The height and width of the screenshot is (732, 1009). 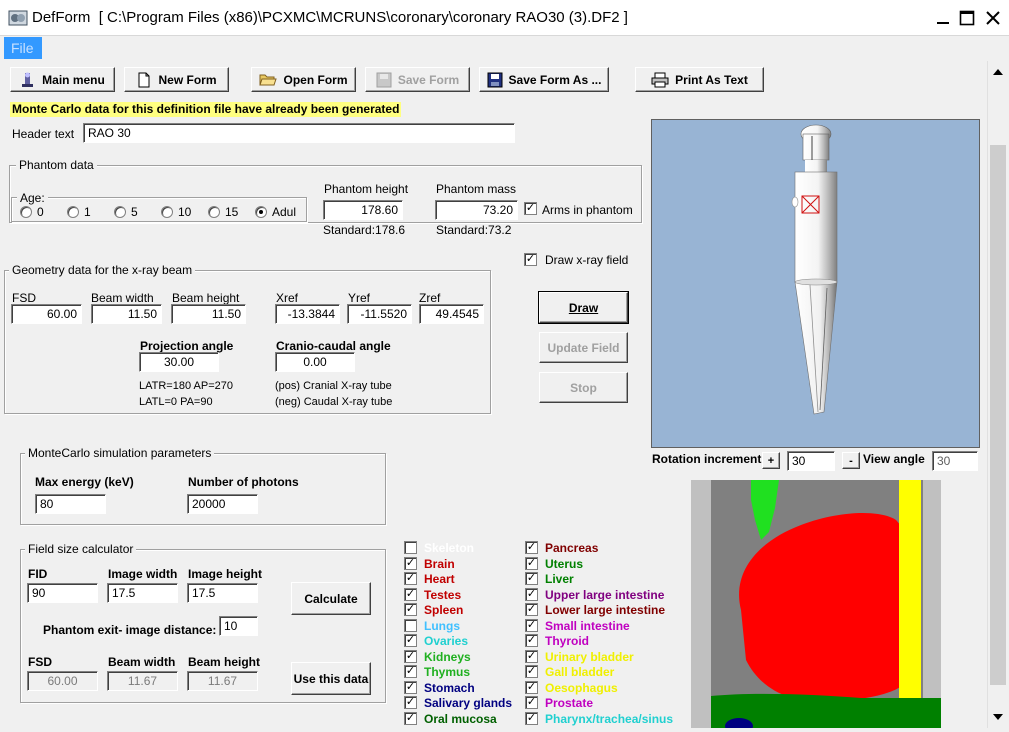 I want to click on organ-checkbox-pharynx-trachea-sinus: ✓, so click(x=531, y=718).